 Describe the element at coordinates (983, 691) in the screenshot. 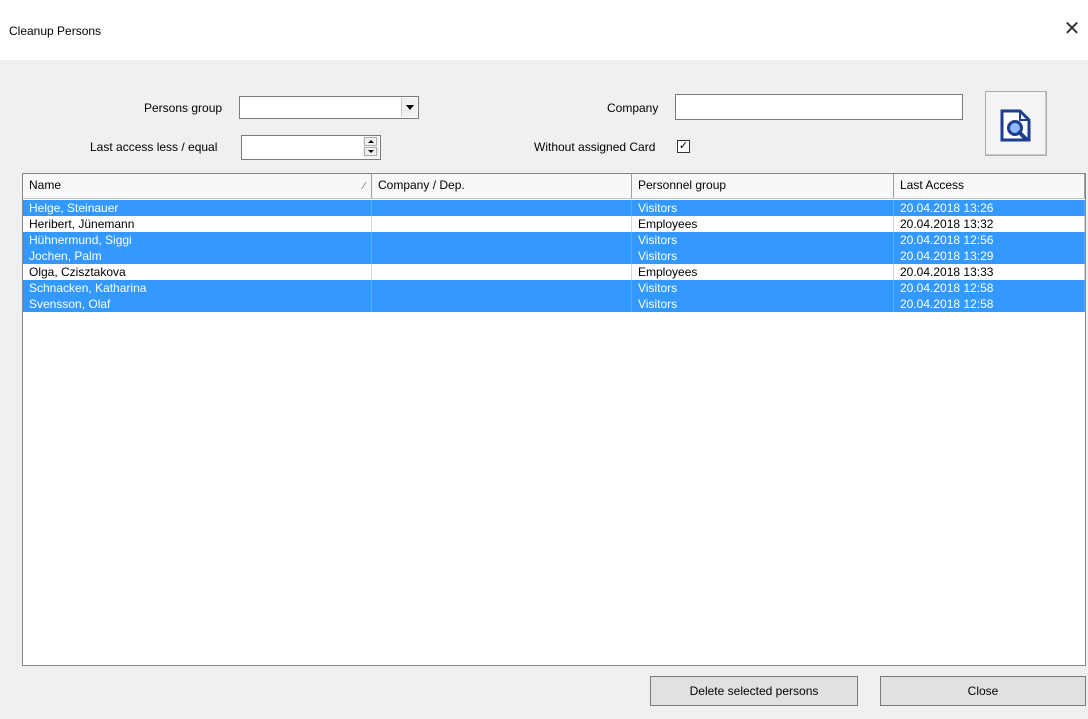

I see `close-button: Close` at that location.